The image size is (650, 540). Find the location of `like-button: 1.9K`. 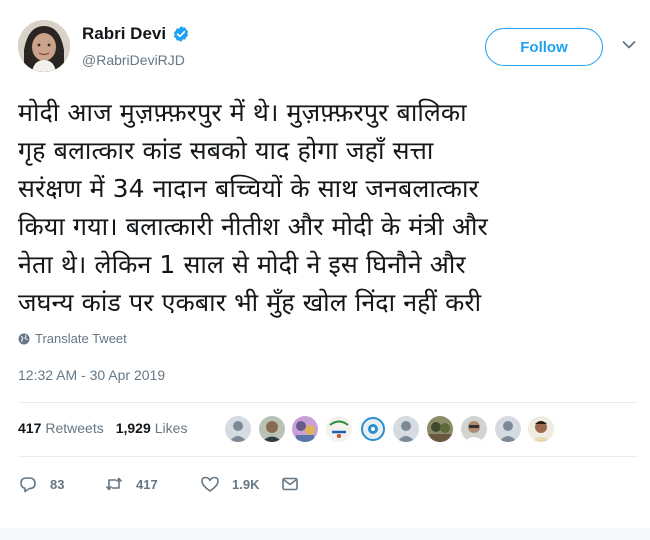

like-button: 1.9K is located at coordinates (240, 484).